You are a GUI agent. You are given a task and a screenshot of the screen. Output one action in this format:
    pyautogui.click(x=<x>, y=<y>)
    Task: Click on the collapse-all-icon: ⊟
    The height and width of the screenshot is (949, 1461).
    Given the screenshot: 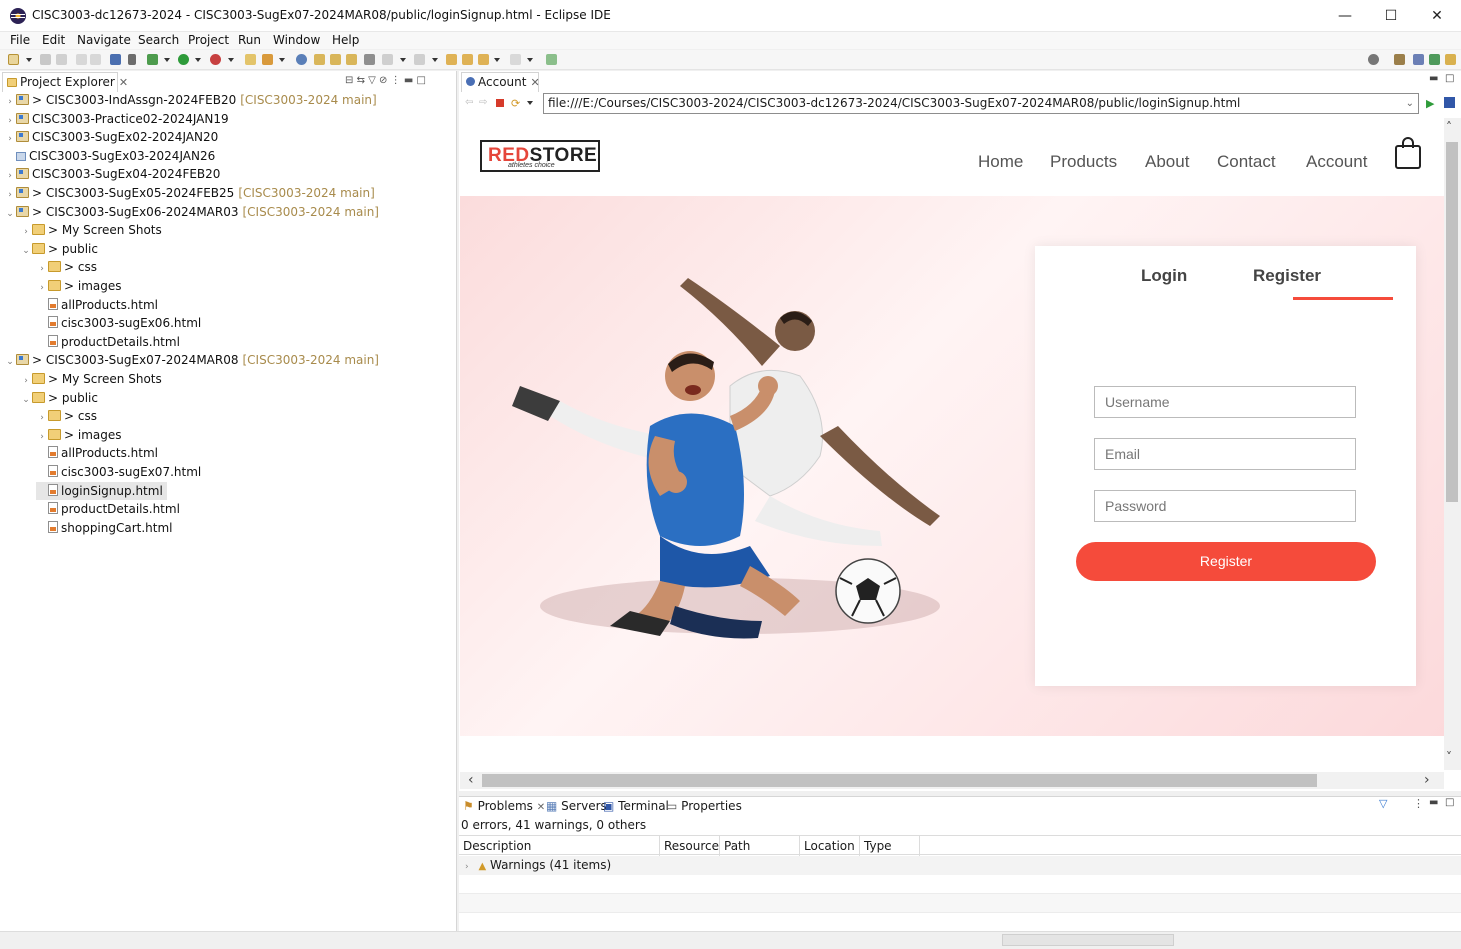 What is the action you would take?
    pyautogui.click(x=349, y=80)
    